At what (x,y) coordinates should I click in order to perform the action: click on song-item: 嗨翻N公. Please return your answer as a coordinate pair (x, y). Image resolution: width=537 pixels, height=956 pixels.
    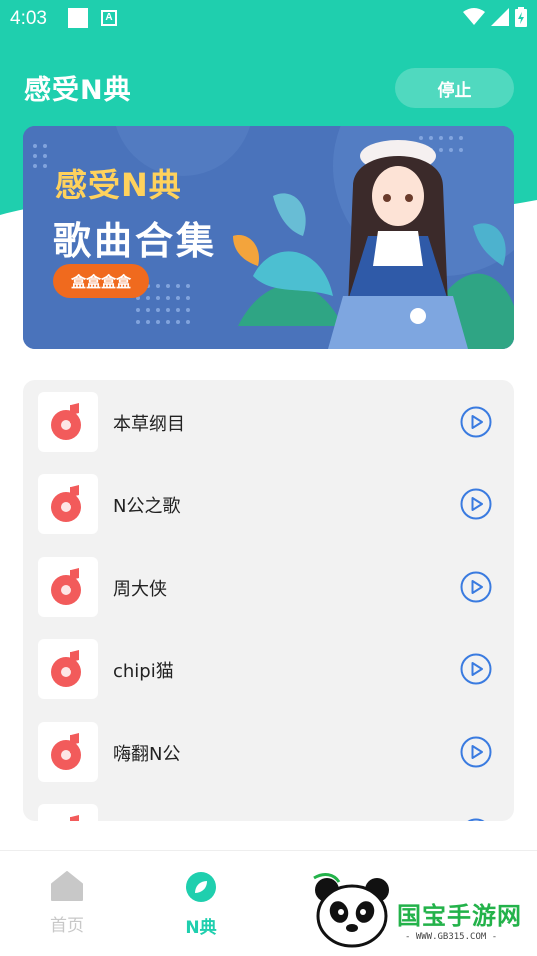
    Looking at the image, I should click on (268, 752).